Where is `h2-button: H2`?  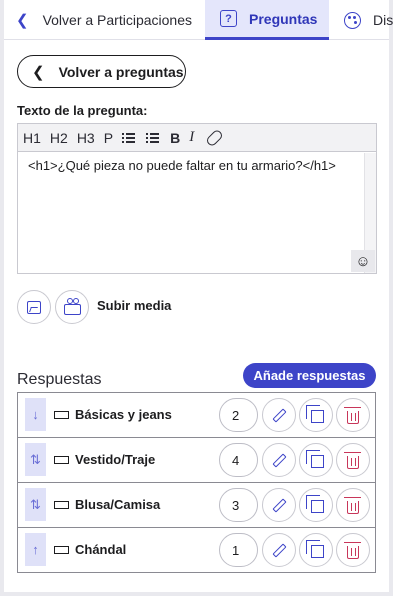
h2-button: H2 is located at coordinates (59, 138).